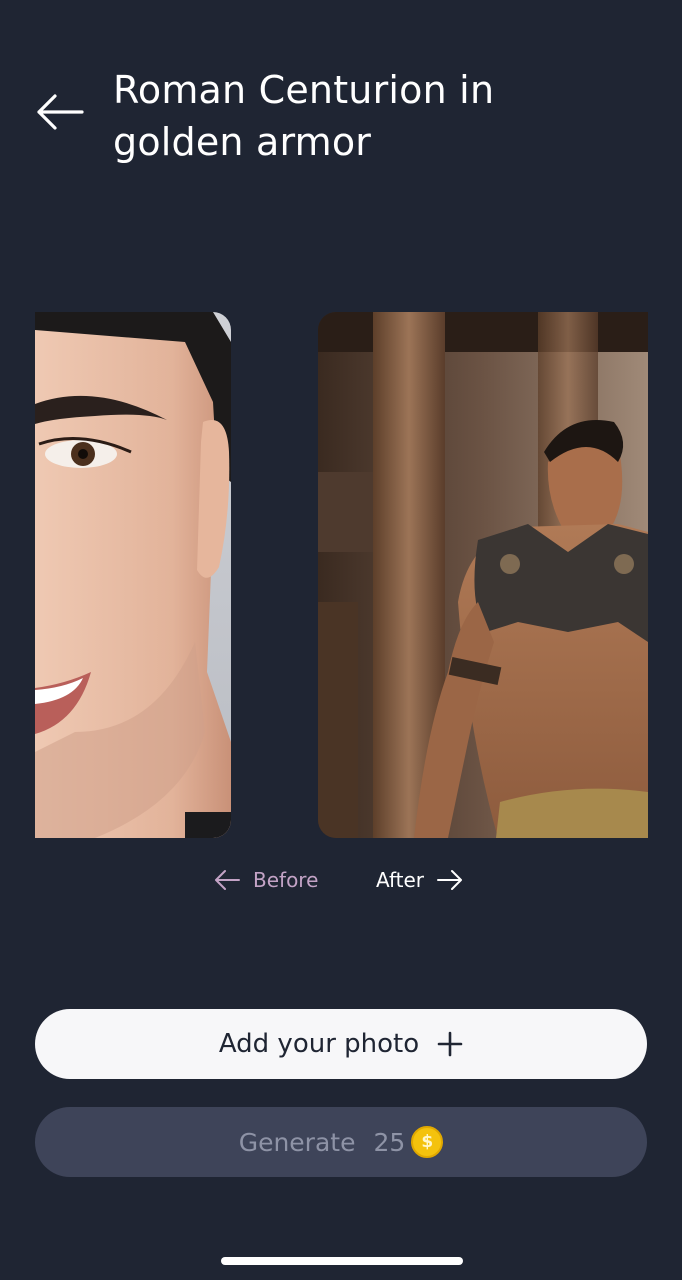  I want to click on back-button, so click(60, 112).